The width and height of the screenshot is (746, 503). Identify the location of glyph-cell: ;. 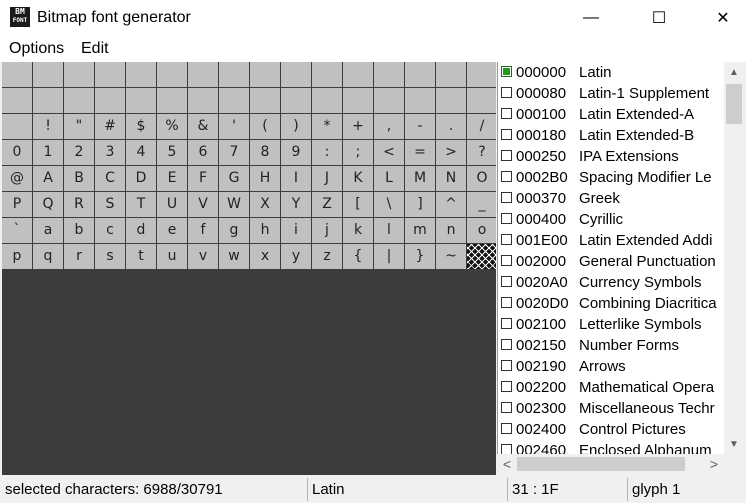
(358, 152).